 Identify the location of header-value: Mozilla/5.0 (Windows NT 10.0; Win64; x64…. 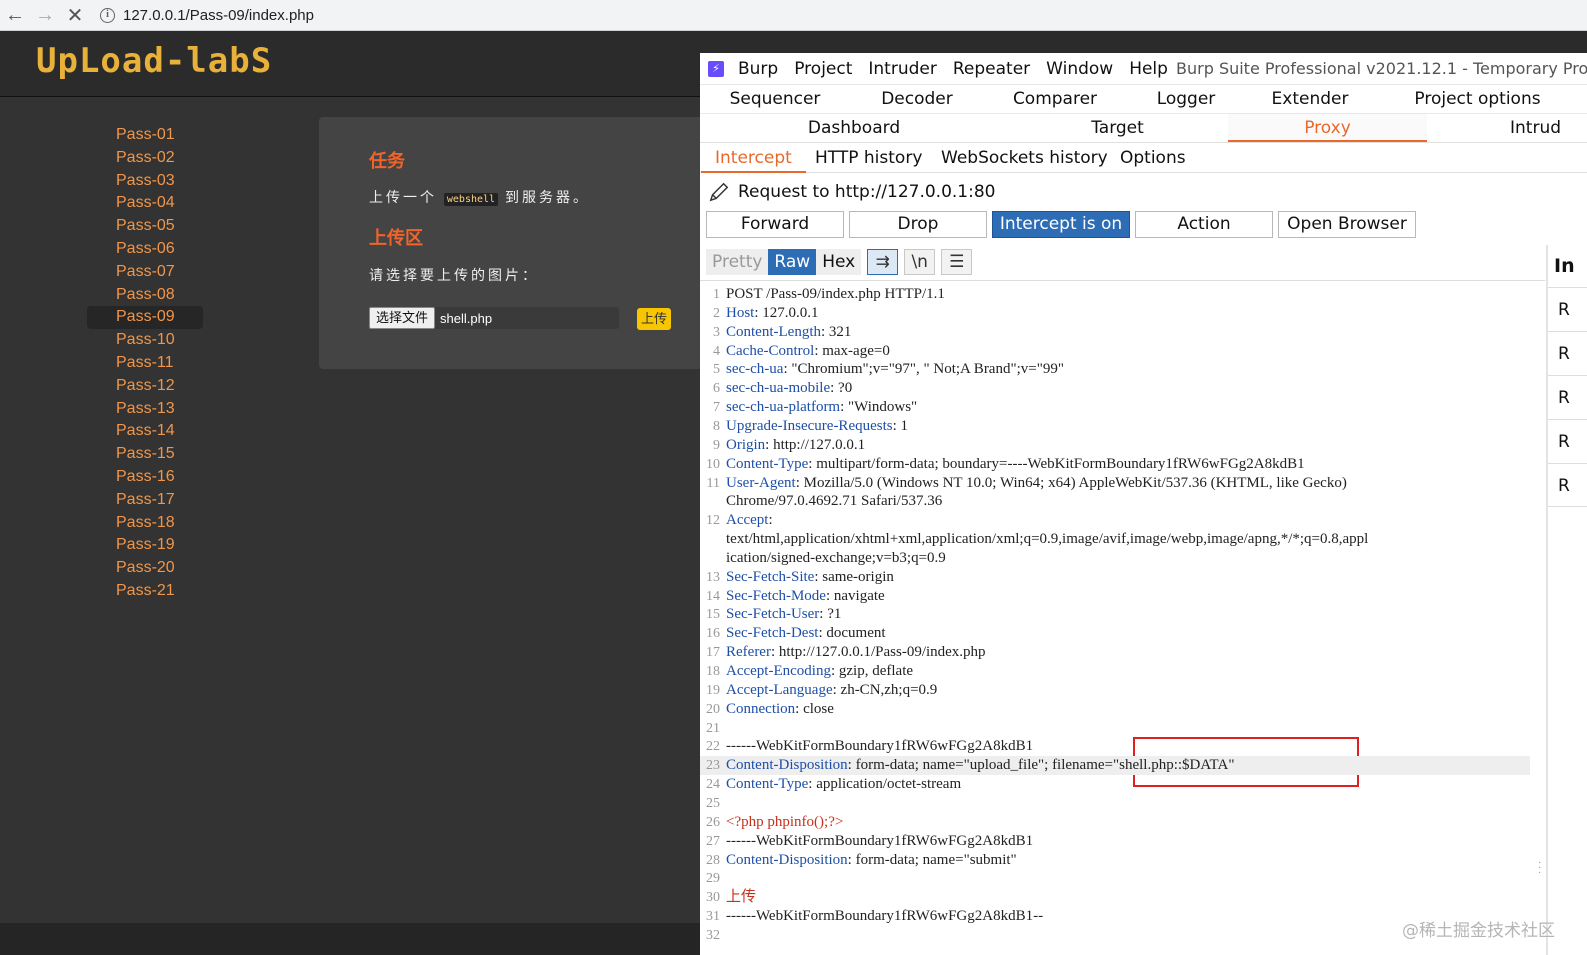
(1073, 482).